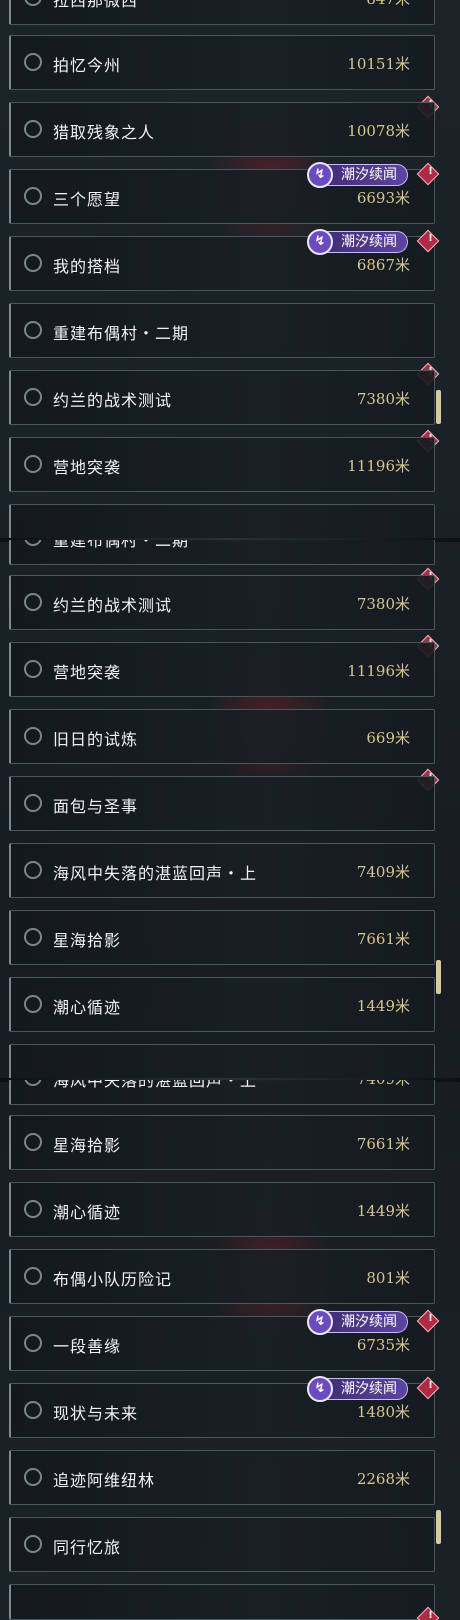  Describe the element at coordinates (96, 5) in the screenshot. I see `quest-name: 拉西那微西` at that location.